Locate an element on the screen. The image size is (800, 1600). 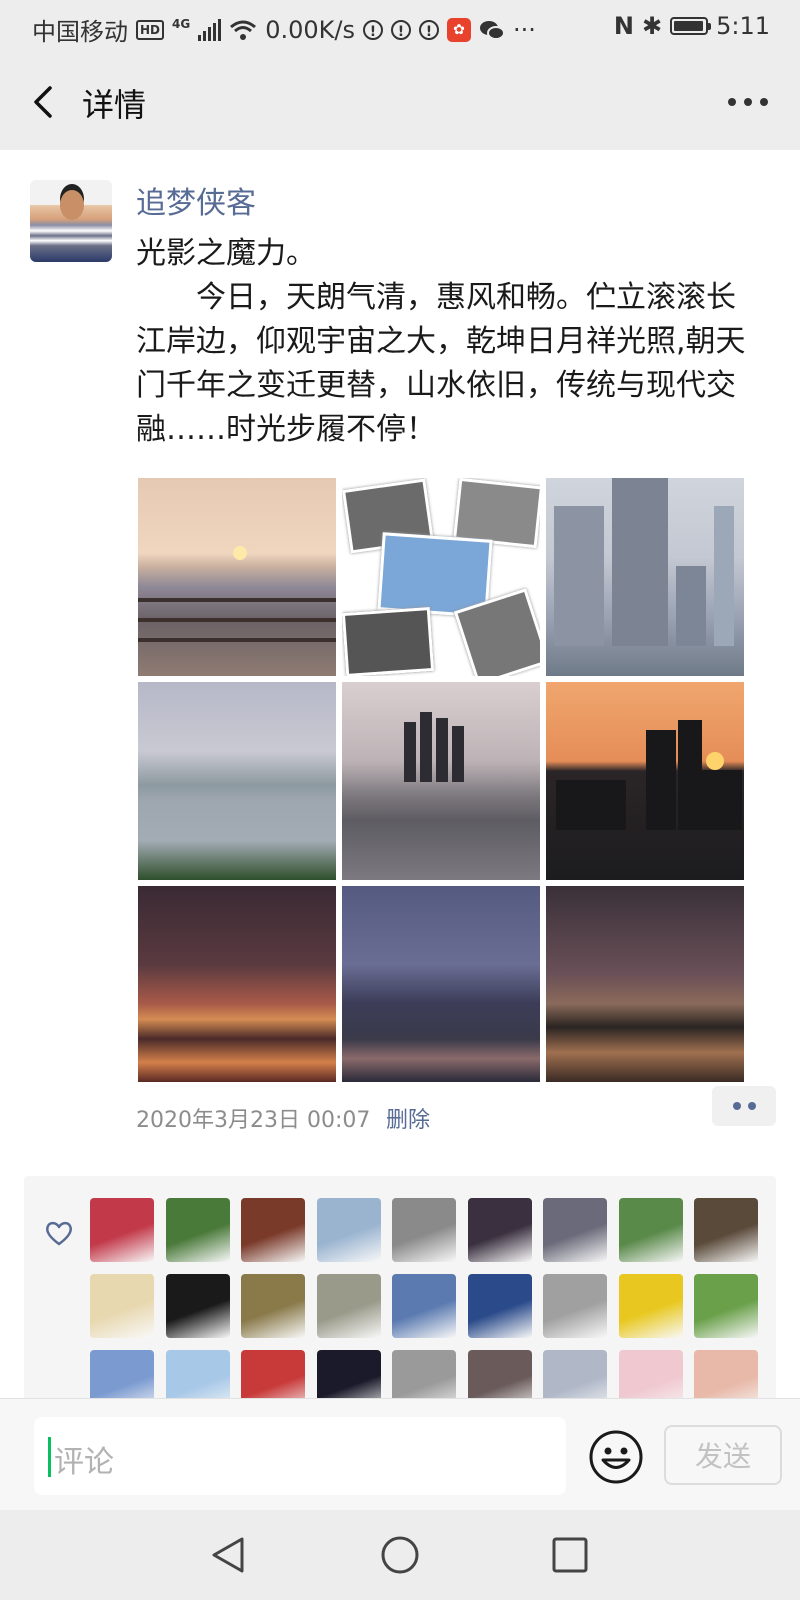
heart-icon is located at coordinates (59, 1233).